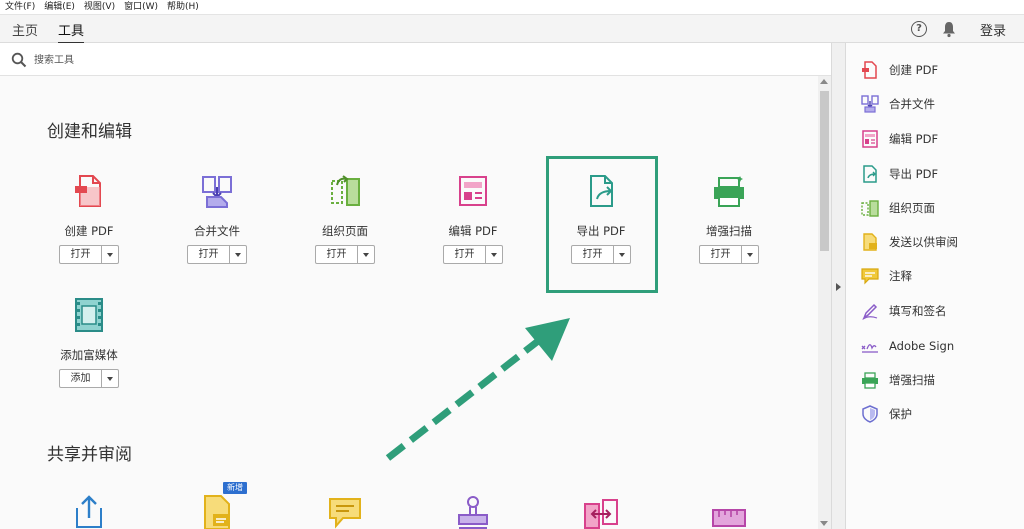 The image size is (1024, 529). I want to click on tab-tools: 工具, so click(71, 32).